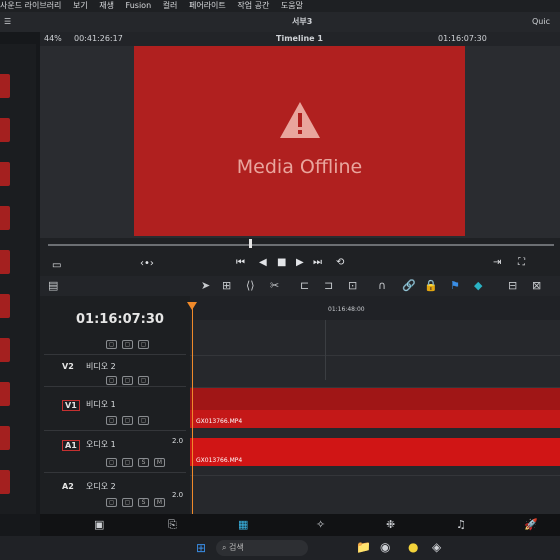 The image size is (560, 560). Describe the element at coordinates (382, 285) in the screenshot. I see `snapping-icon: ∩` at that location.